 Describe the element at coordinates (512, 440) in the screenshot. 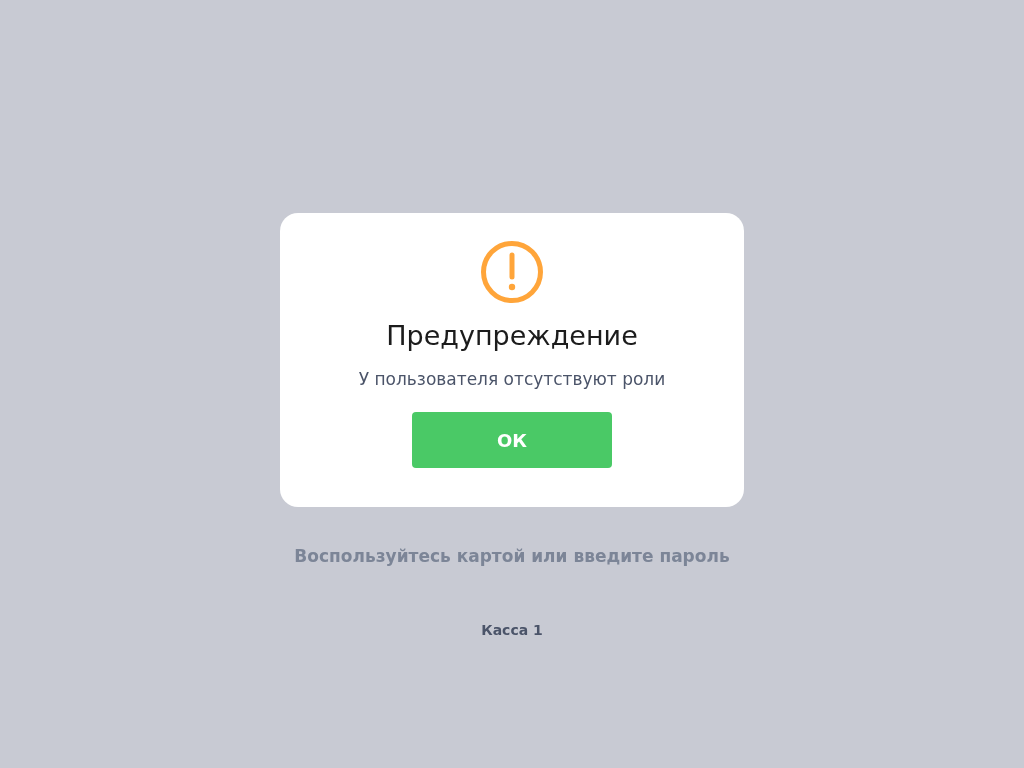

I see `ok-button: ОК` at that location.